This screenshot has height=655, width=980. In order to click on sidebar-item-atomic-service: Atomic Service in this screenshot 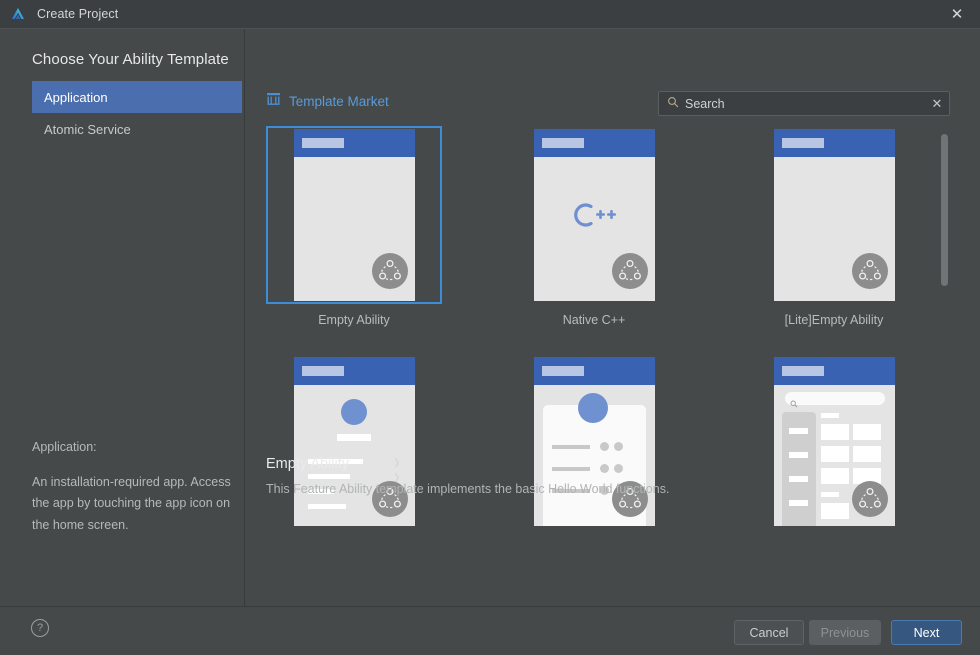, I will do `click(137, 129)`.